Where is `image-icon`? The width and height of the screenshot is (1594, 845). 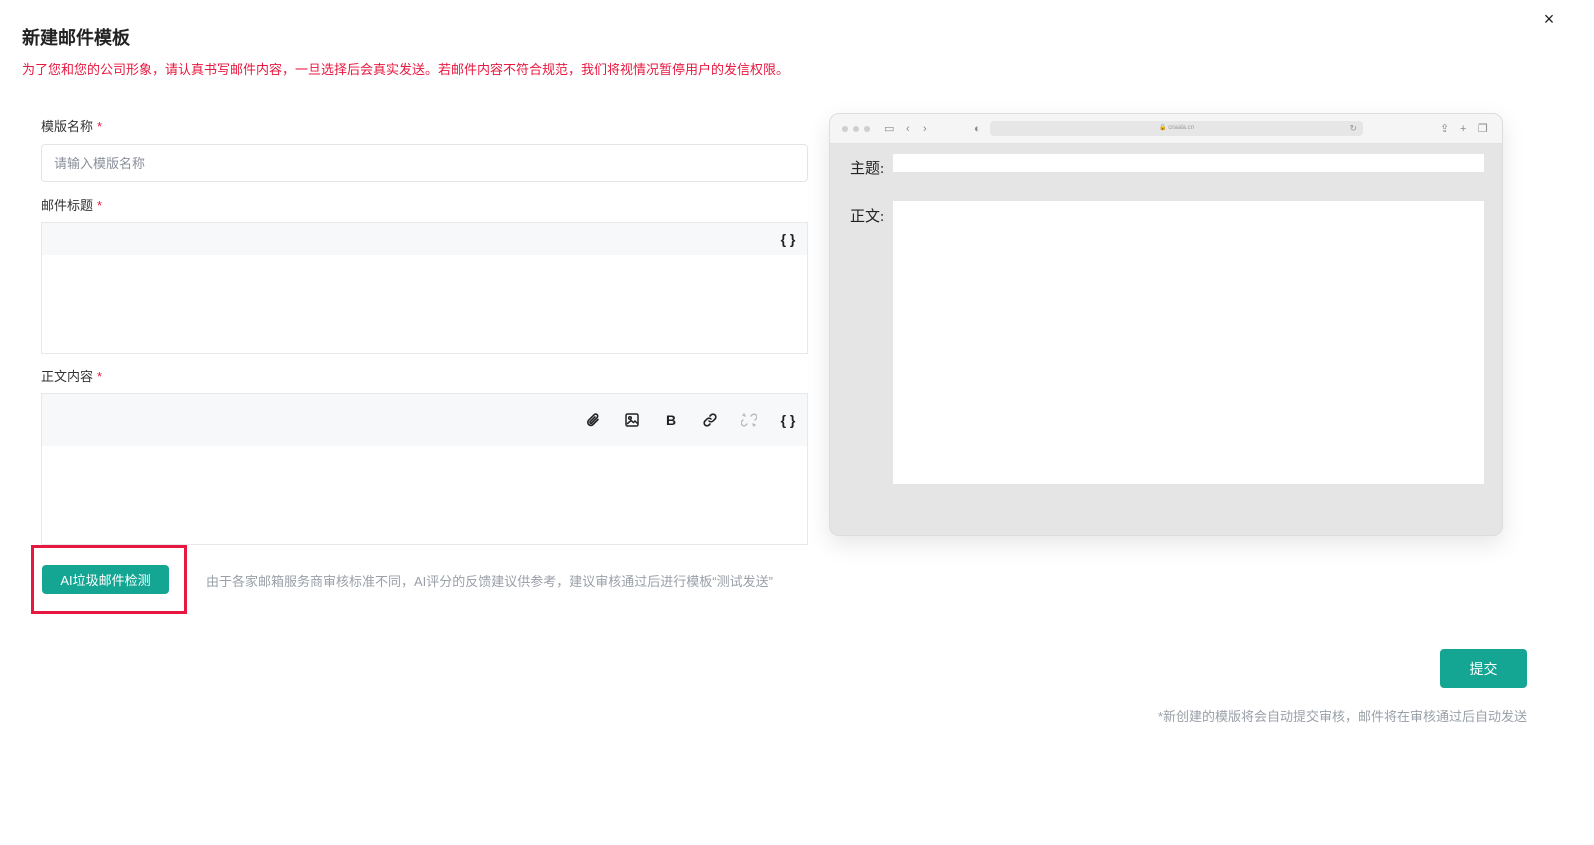 image-icon is located at coordinates (632, 420).